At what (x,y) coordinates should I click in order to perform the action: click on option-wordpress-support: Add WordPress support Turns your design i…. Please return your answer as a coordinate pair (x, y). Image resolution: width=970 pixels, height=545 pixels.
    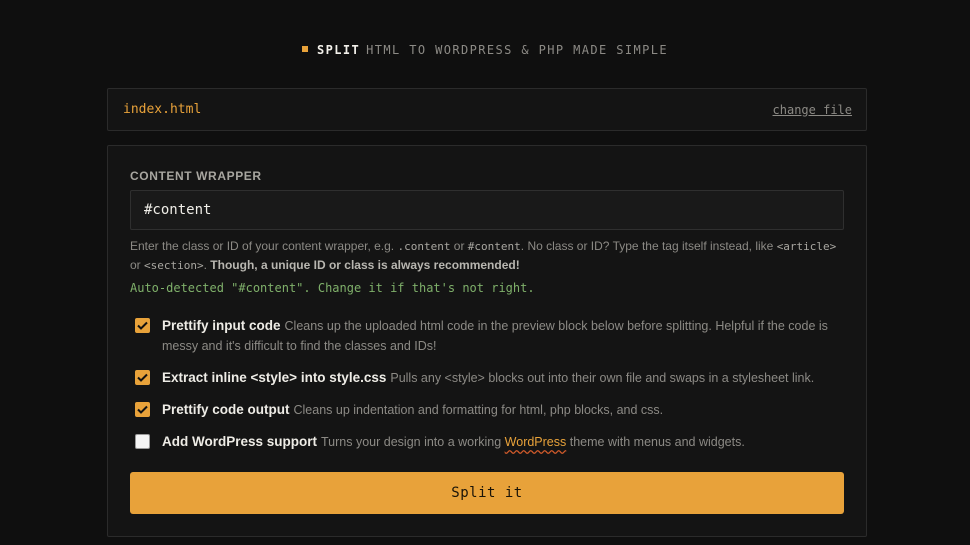
    Looking at the image, I should click on (487, 442).